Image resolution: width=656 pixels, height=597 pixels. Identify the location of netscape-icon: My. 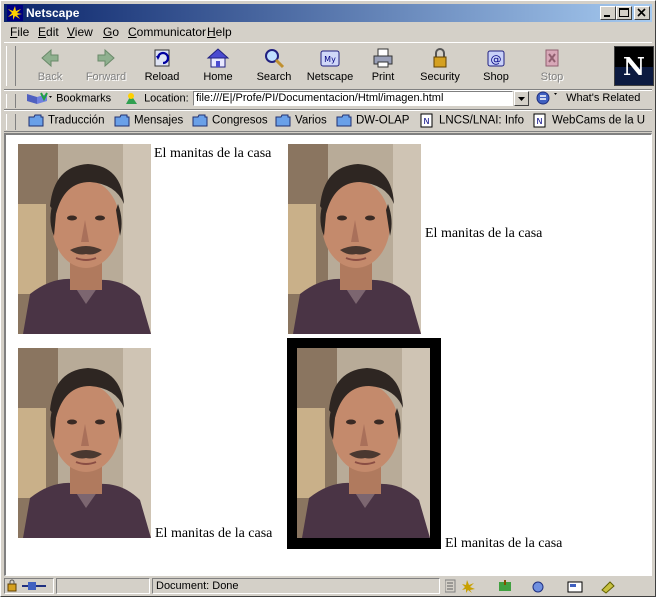
(330, 58).